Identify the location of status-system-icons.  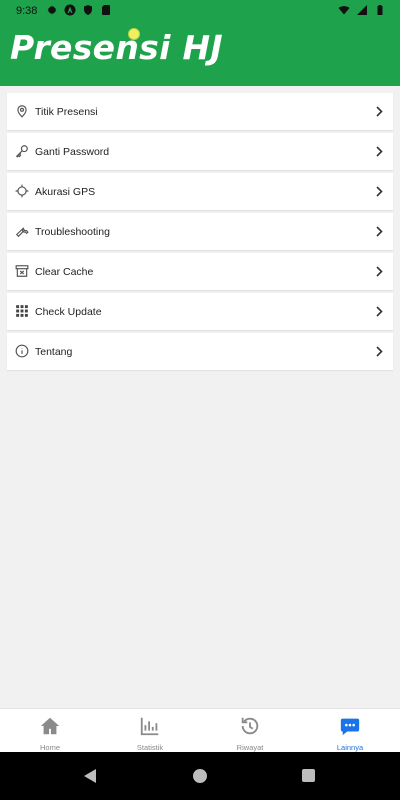
(362, 10).